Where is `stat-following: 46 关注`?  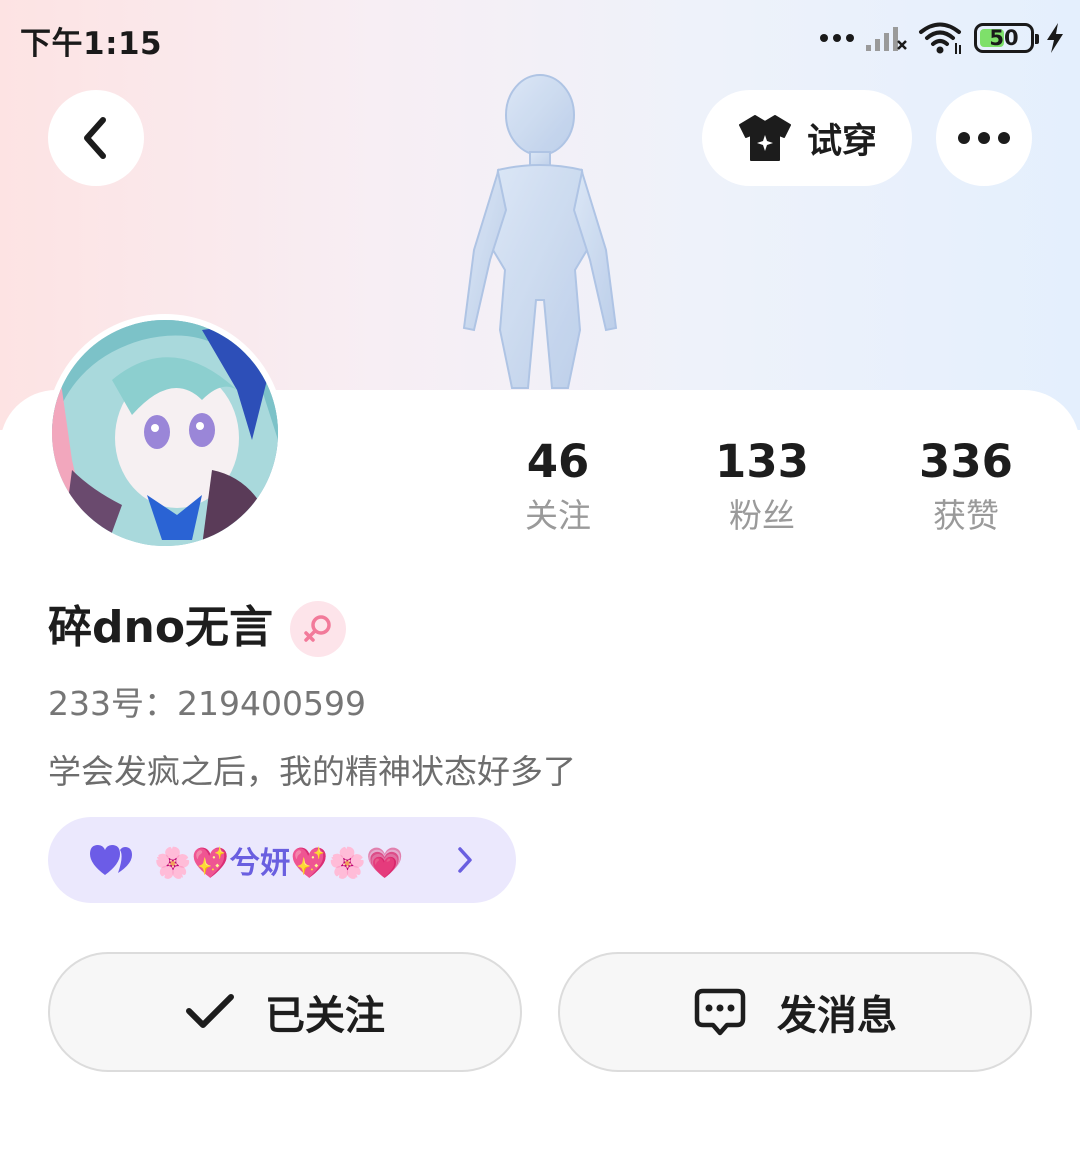 stat-following: 46 关注 is located at coordinates (558, 486).